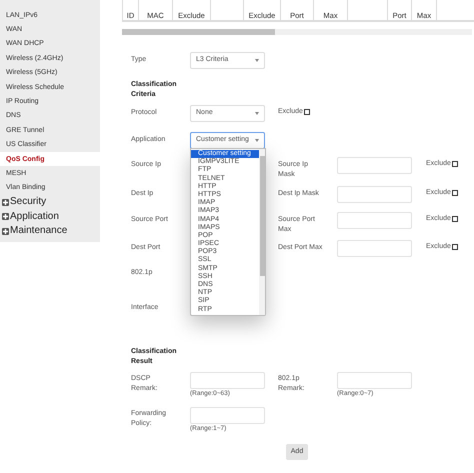 This screenshot has height=473, width=474. I want to click on sidebar-group: Maintenance, so click(39, 231).